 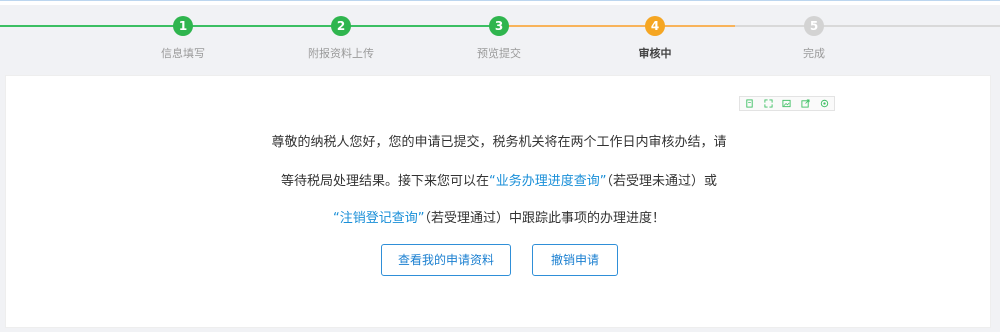 I want to click on message-text: （若受理通过）中跟踪此事项的办理进度！, so click(x=544, y=218).